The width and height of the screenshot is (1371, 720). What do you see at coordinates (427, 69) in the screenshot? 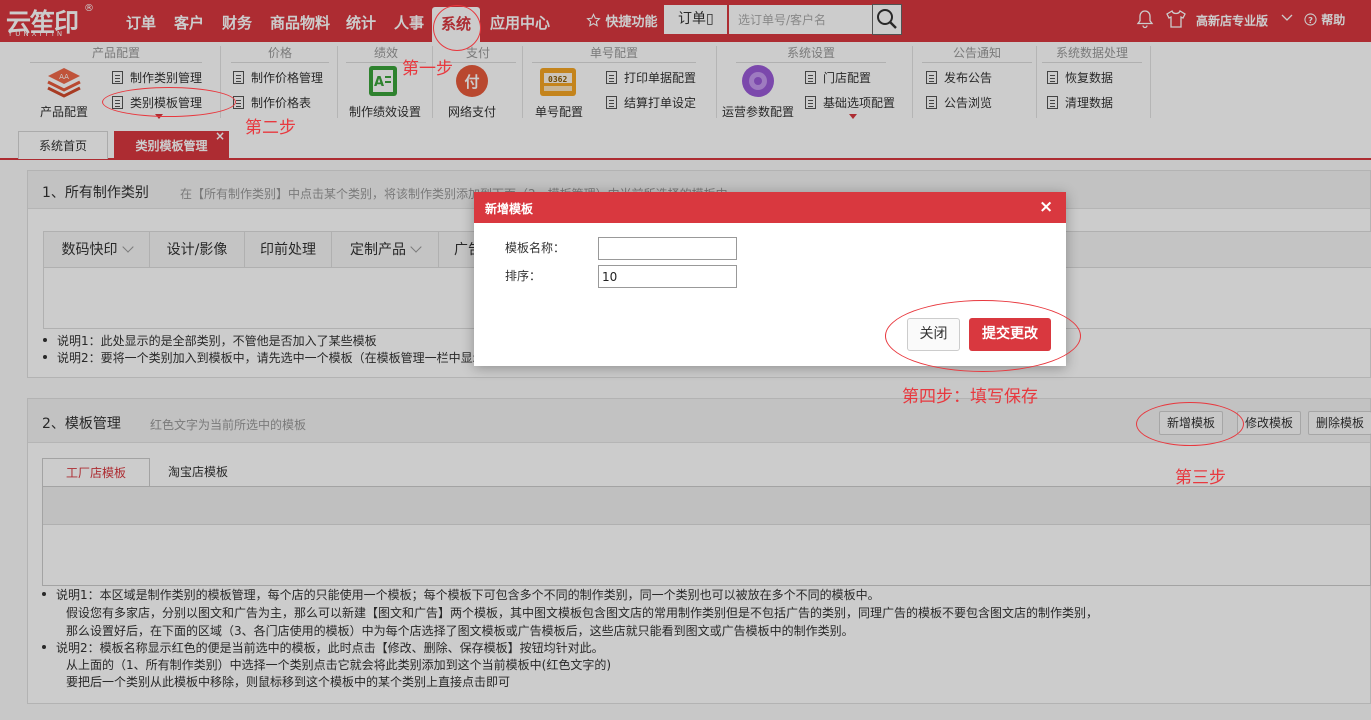
I see `annotation-step1: 第一步` at bounding box center [427, 69].